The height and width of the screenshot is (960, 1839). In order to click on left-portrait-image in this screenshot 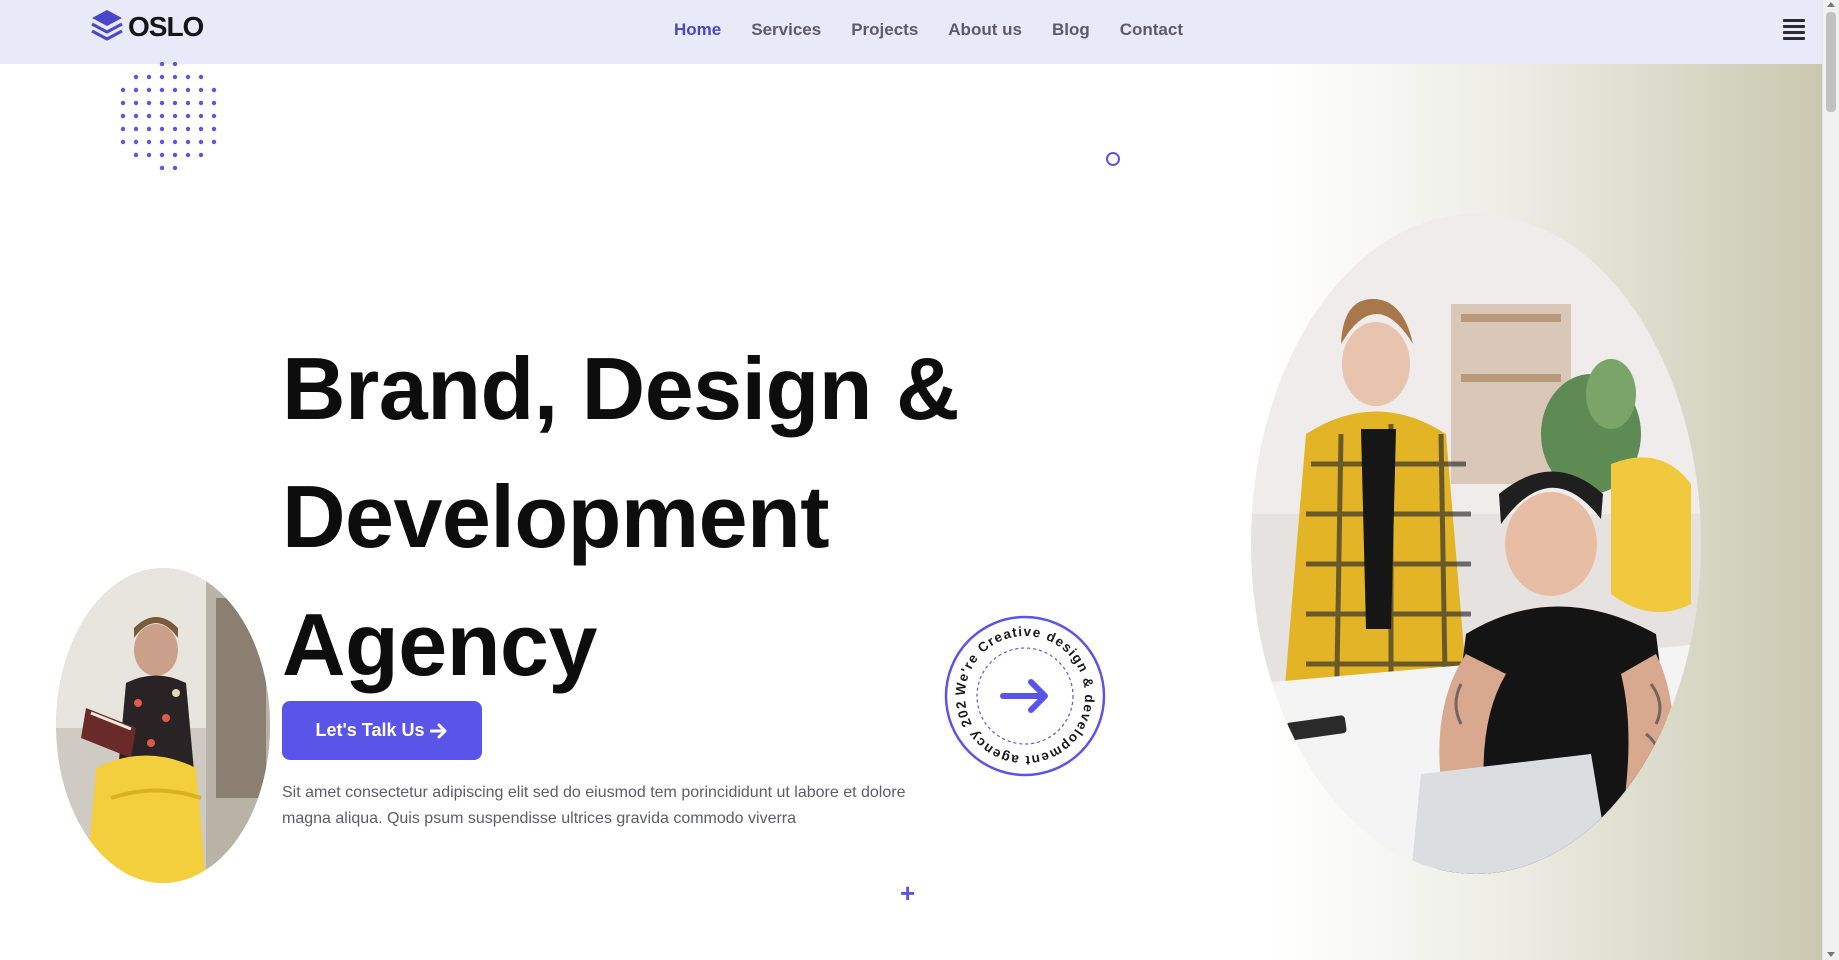, I will do `click(163, 725)`.